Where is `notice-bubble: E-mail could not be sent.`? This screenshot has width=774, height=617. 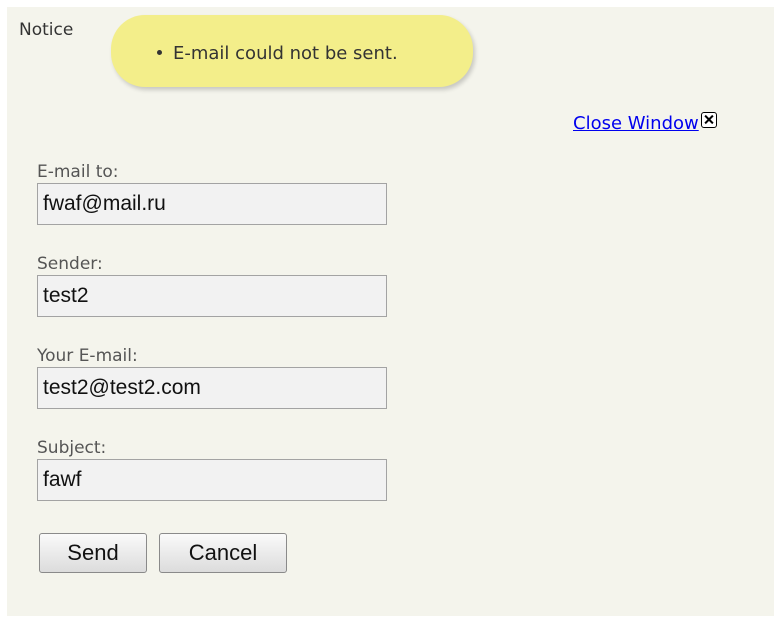 notice-bubble: E-mail could not be sent. is located at coordinates (292, 51).